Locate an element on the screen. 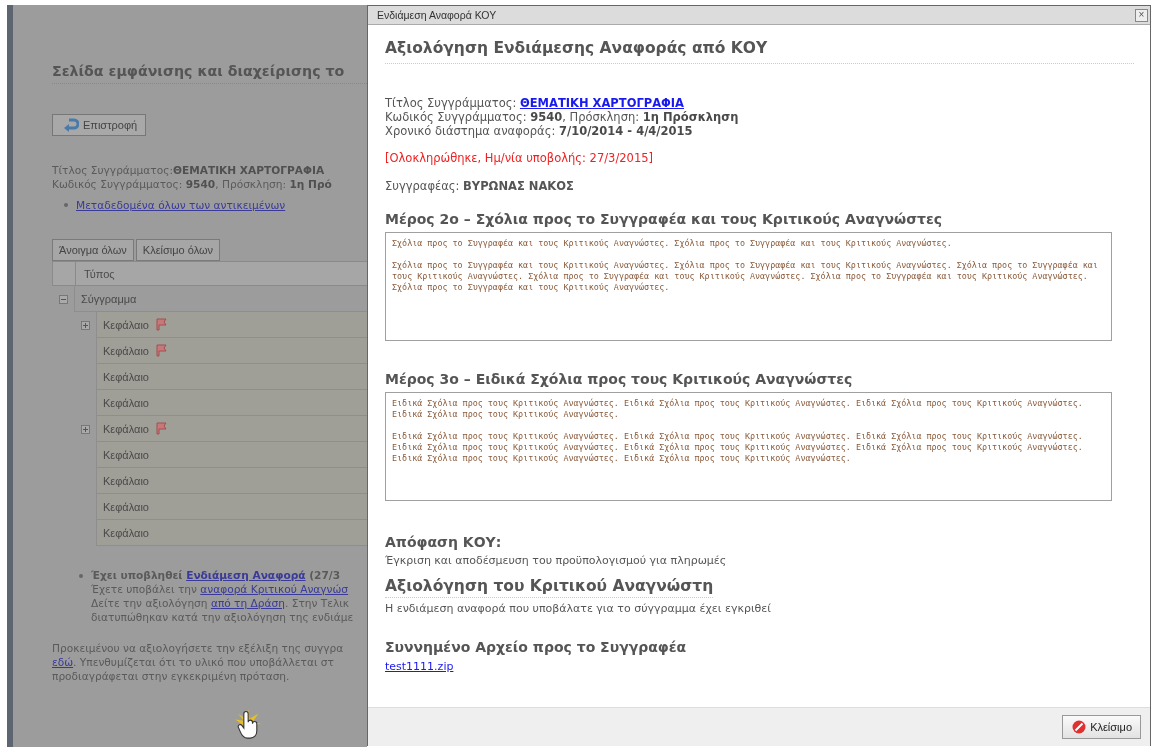  tree-item: Σύγγραμμα is located at coordinates (109, 298).